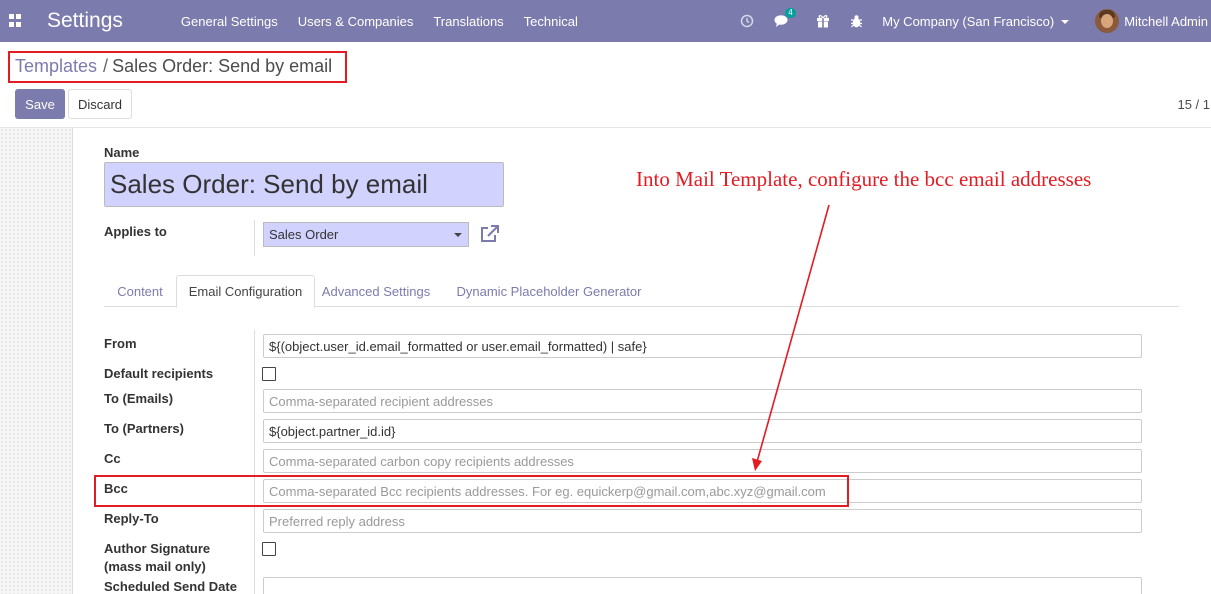  What do you see at coordinates (376, 291) in the screenshot?
I see `tab-advanced-settings: Advanced Settings` at bounding box center [376, 291].